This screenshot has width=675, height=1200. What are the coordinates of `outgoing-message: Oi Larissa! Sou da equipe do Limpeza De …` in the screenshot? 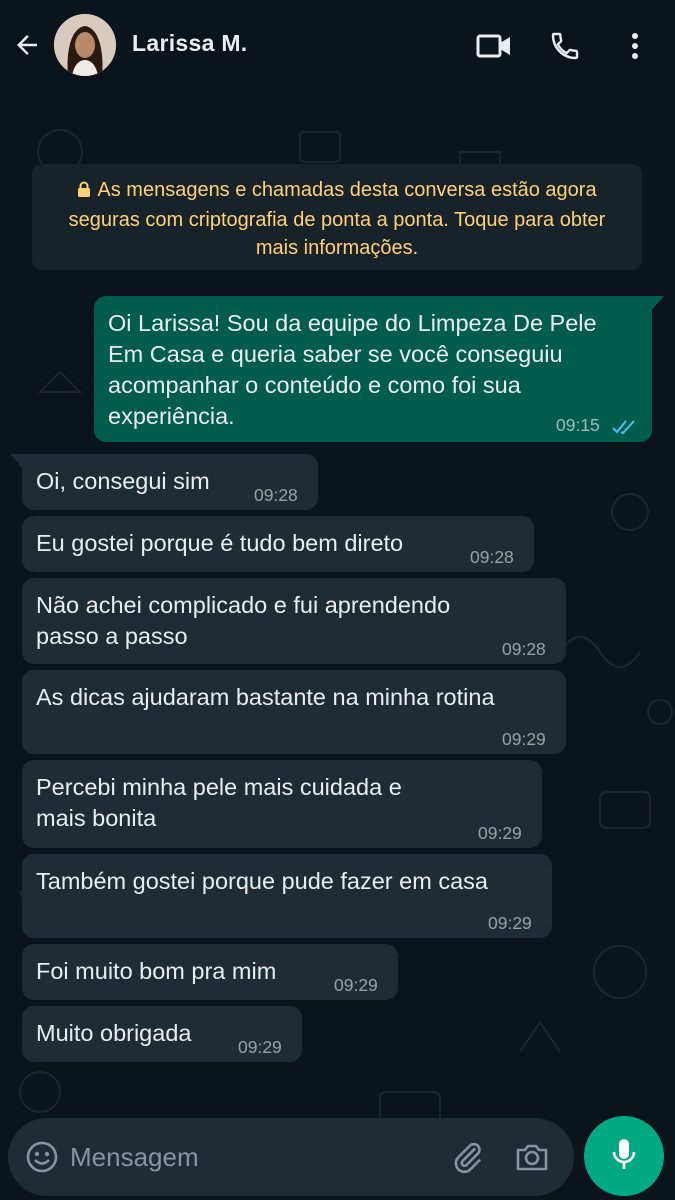 It's located at (373, 369).